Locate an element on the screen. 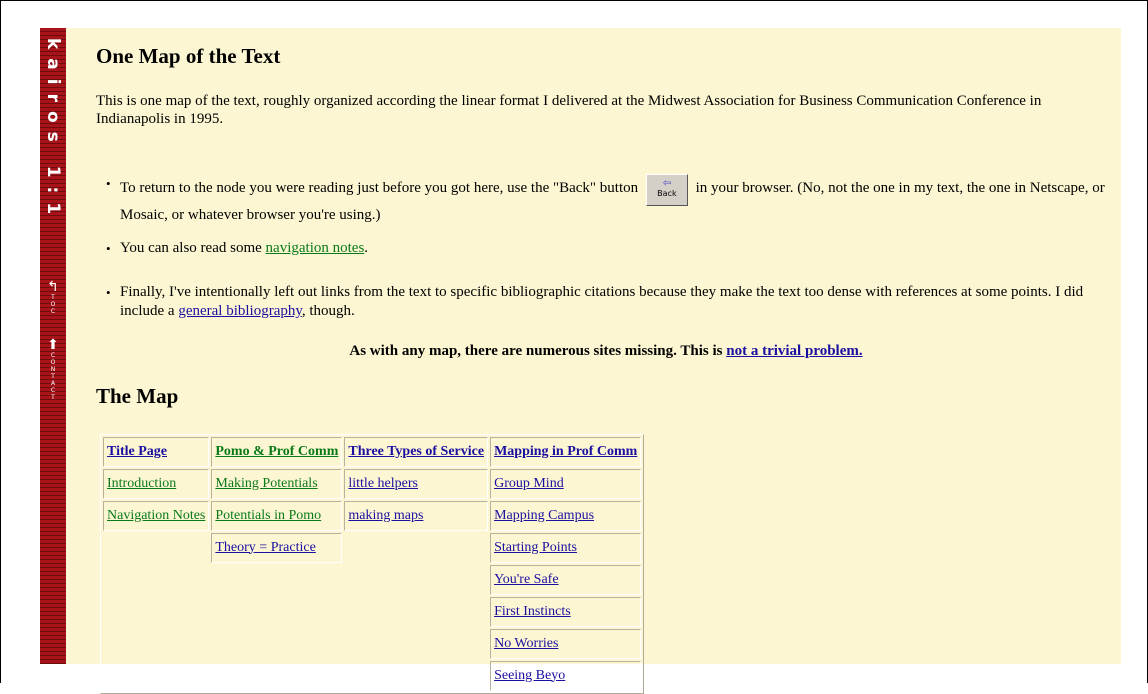 This screenshot has width=1148, height=694. list-item: You can also read some navigation notes. is located at coordinates (608, 248).